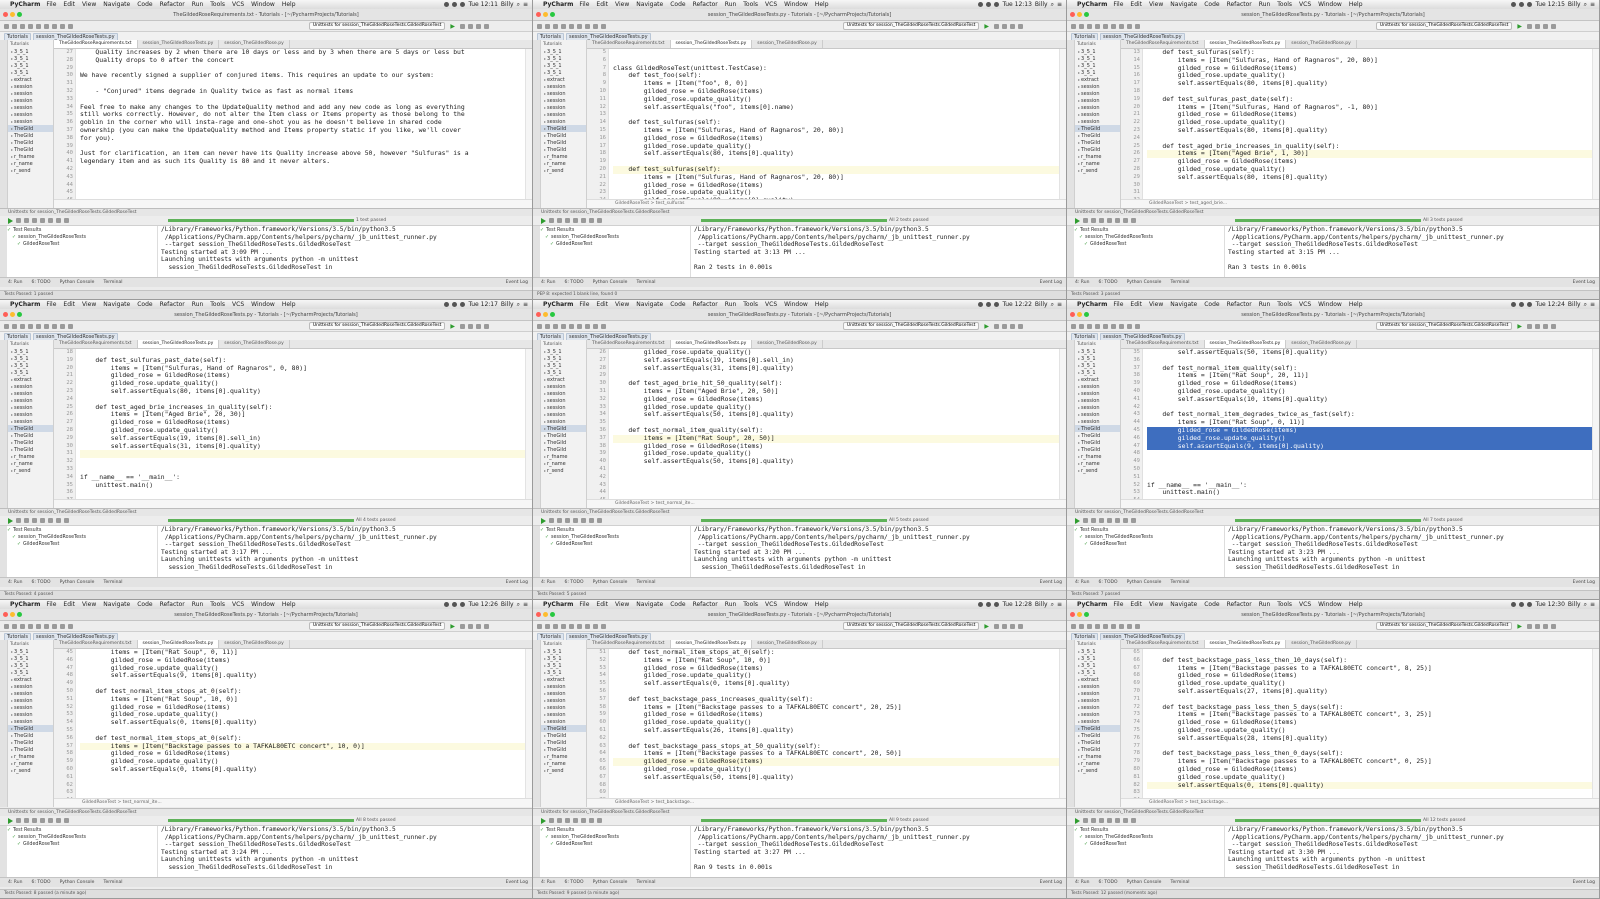  What do you see at coordinates (1239, 304) in the screenshot?
I see `menu-item-refactor: Refactor` at bounding box center [1239, 304].